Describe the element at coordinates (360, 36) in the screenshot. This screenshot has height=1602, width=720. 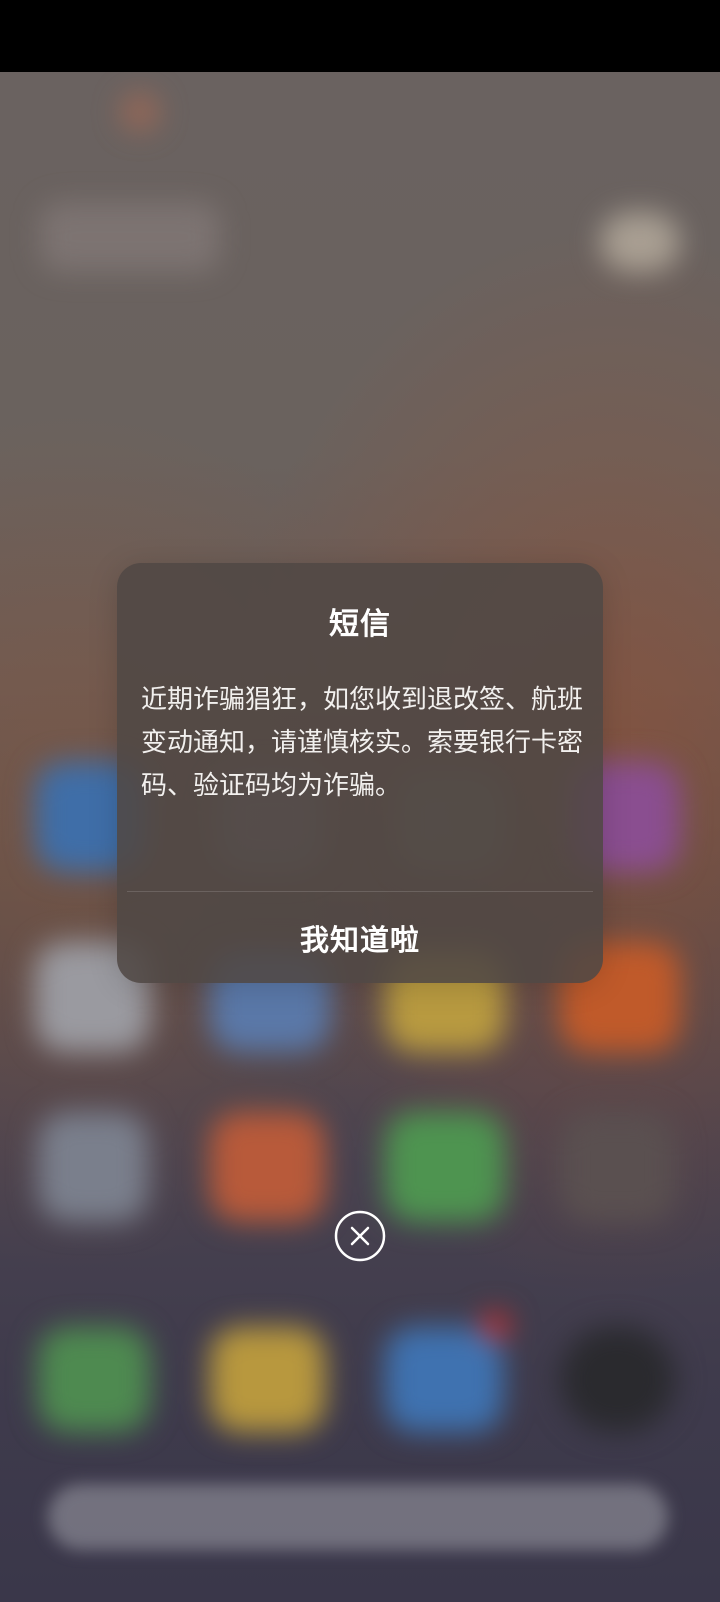
I see `status-bar` at that location.